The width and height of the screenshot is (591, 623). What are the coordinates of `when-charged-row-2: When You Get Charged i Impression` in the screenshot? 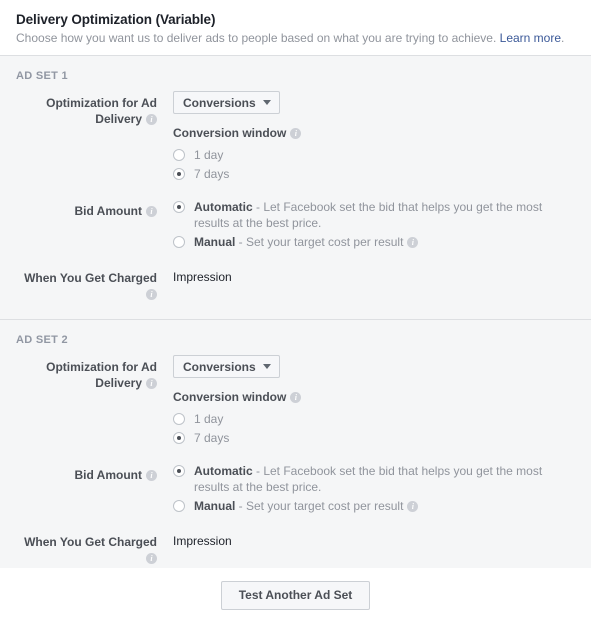 It's located at (295, 556).